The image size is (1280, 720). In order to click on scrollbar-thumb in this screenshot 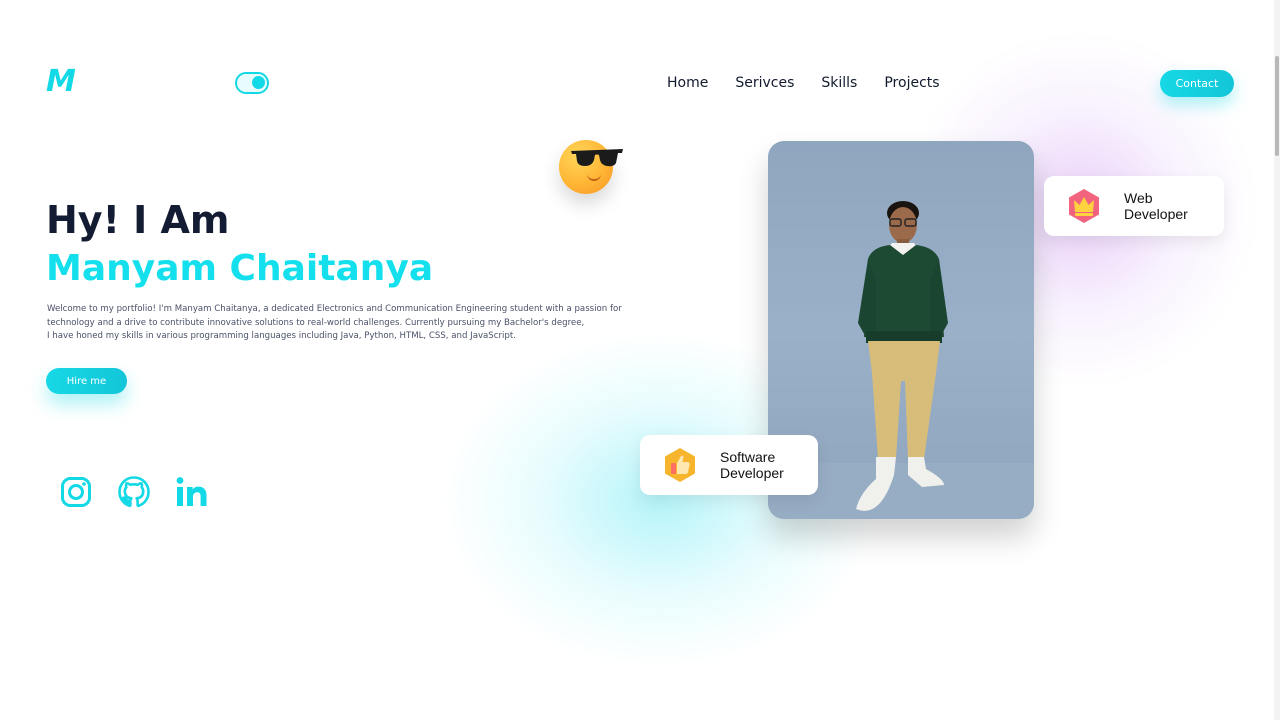, I will do `click(1277, 106)`.